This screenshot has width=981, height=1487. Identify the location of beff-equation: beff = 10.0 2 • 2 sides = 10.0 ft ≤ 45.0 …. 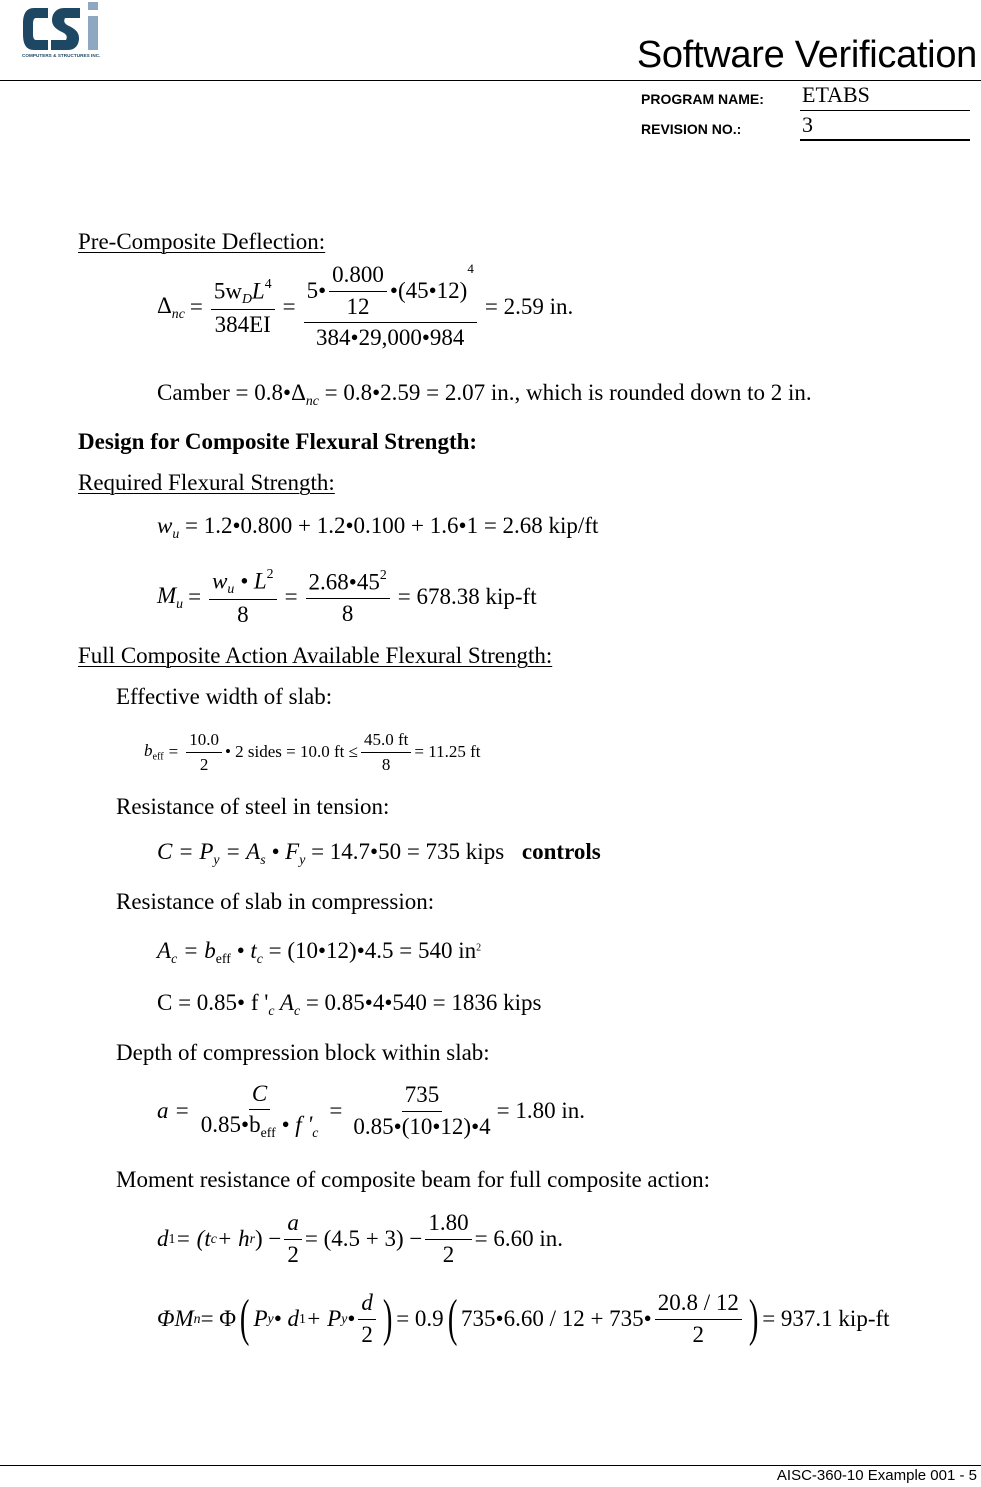
(312, 751).